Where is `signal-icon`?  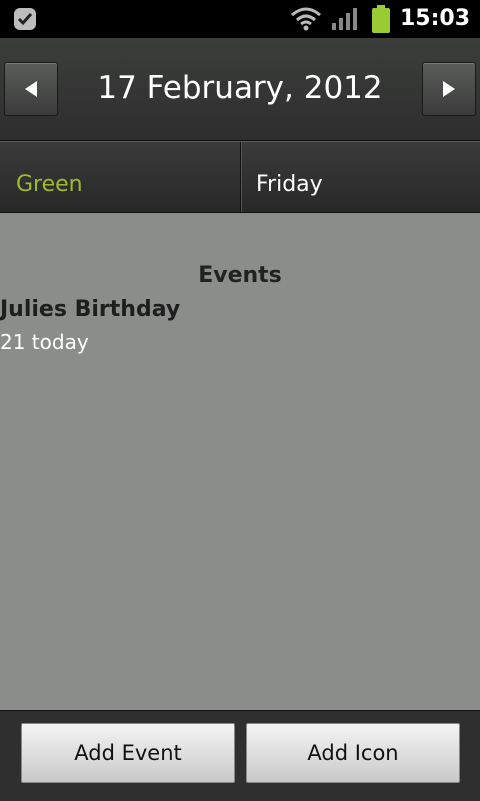
signal-icon is located at coordinates (344, 19).